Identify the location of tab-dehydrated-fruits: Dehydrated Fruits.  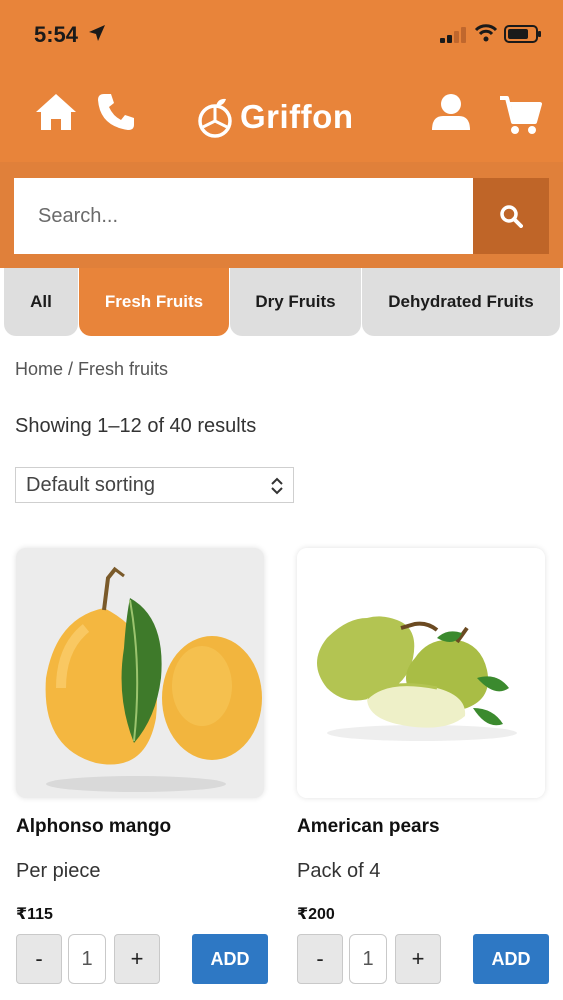
(461, 302).